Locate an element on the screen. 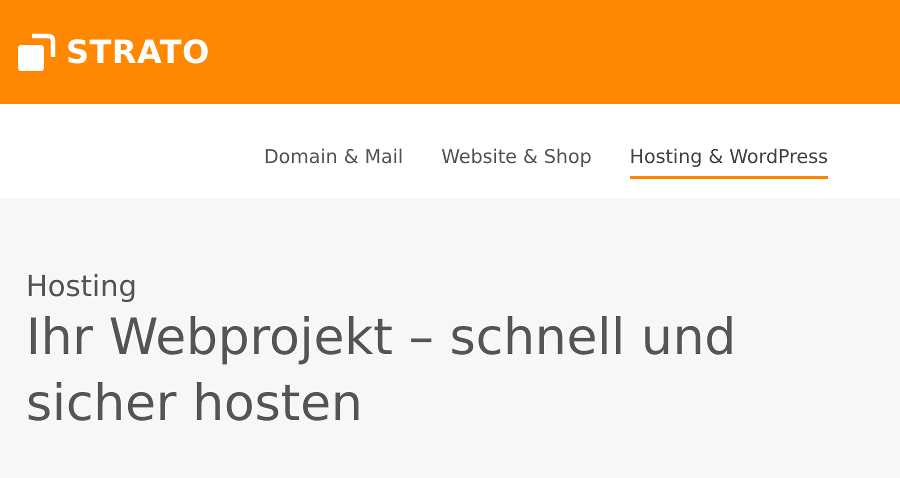  logo-icon is located at coordinates (37, 52).